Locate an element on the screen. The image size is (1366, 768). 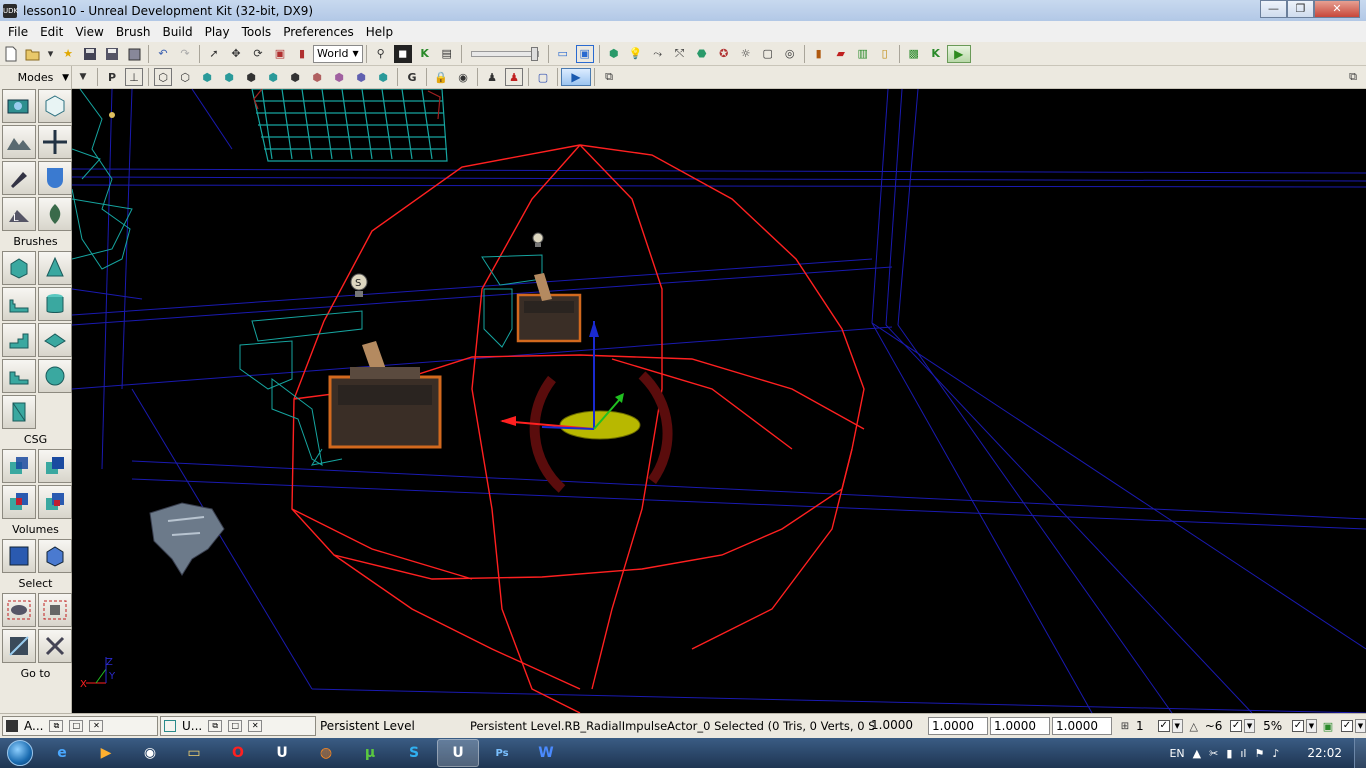
texture-align-mode-button is located at coordinates (55, 178).